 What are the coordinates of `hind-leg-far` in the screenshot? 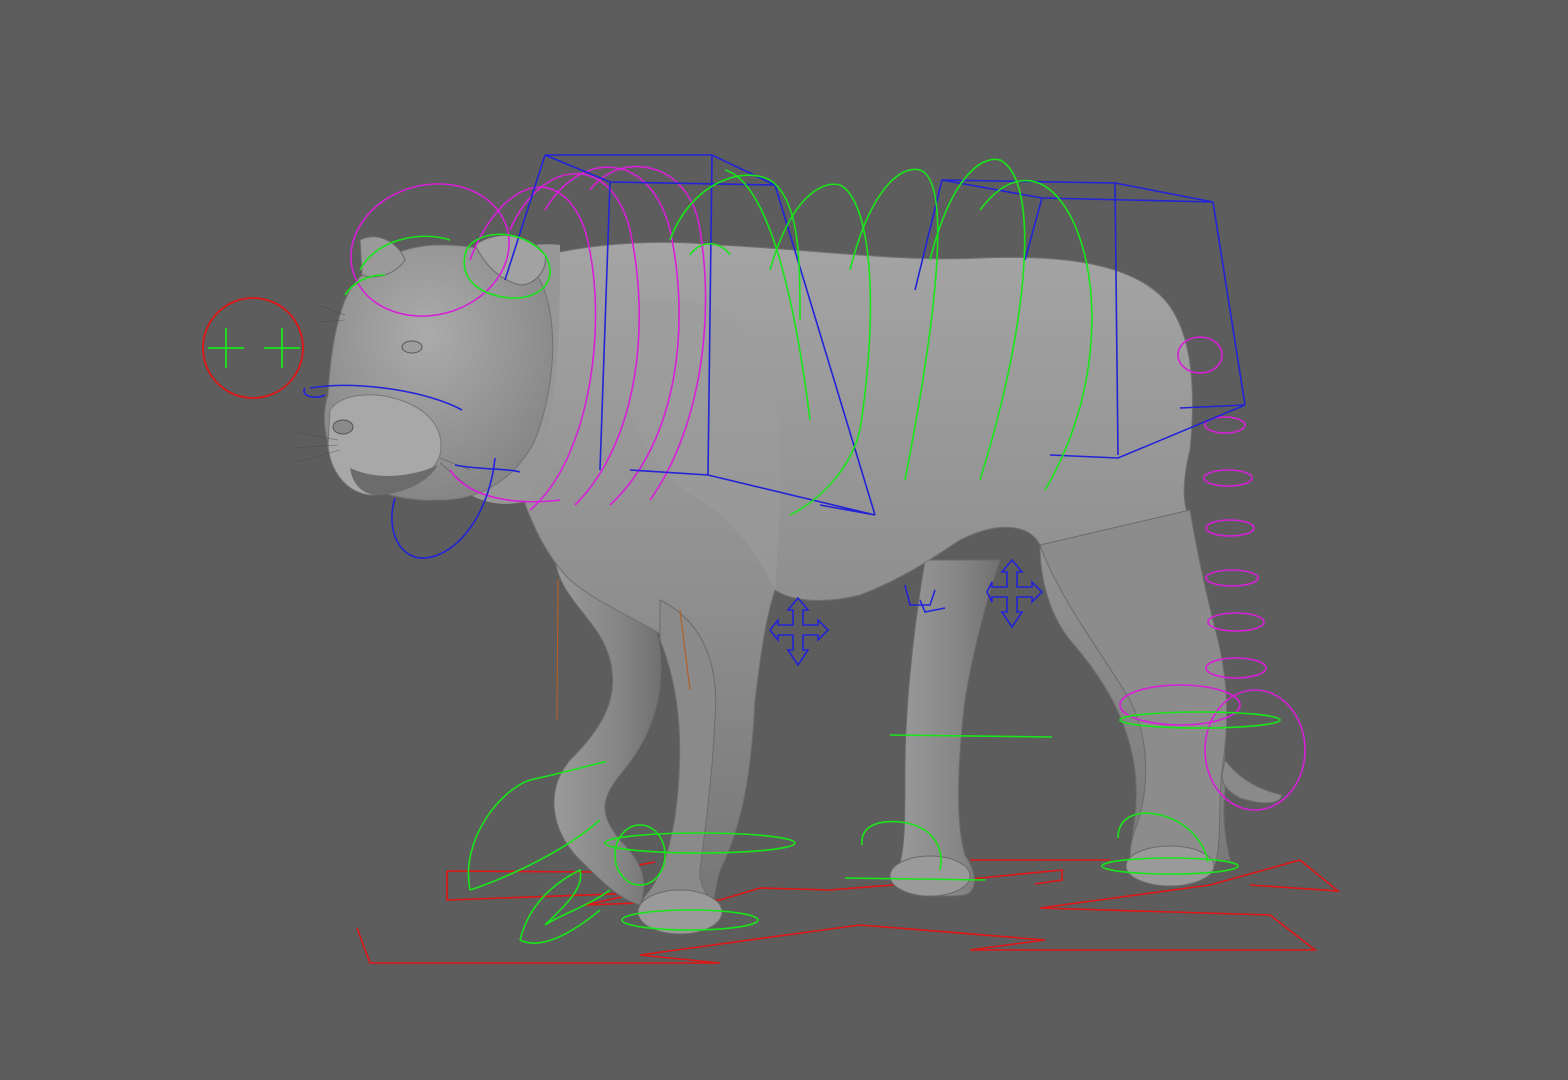 It's located at (948, 728).